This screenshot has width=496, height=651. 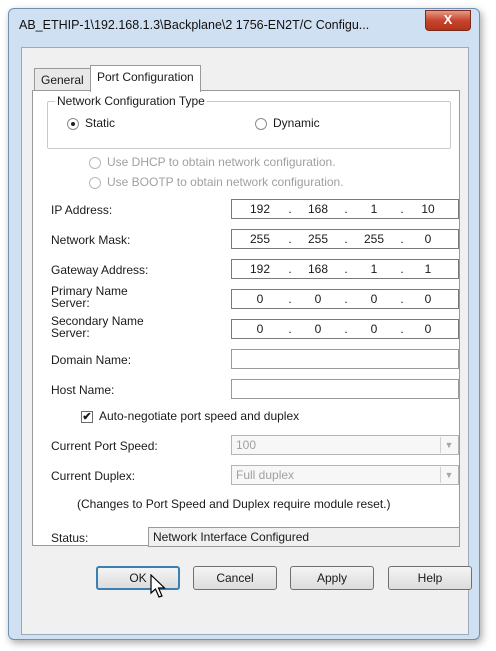 I want to click on ip-address-input: 192 . 168 . 1 . 10, so click(x=345, y=209).